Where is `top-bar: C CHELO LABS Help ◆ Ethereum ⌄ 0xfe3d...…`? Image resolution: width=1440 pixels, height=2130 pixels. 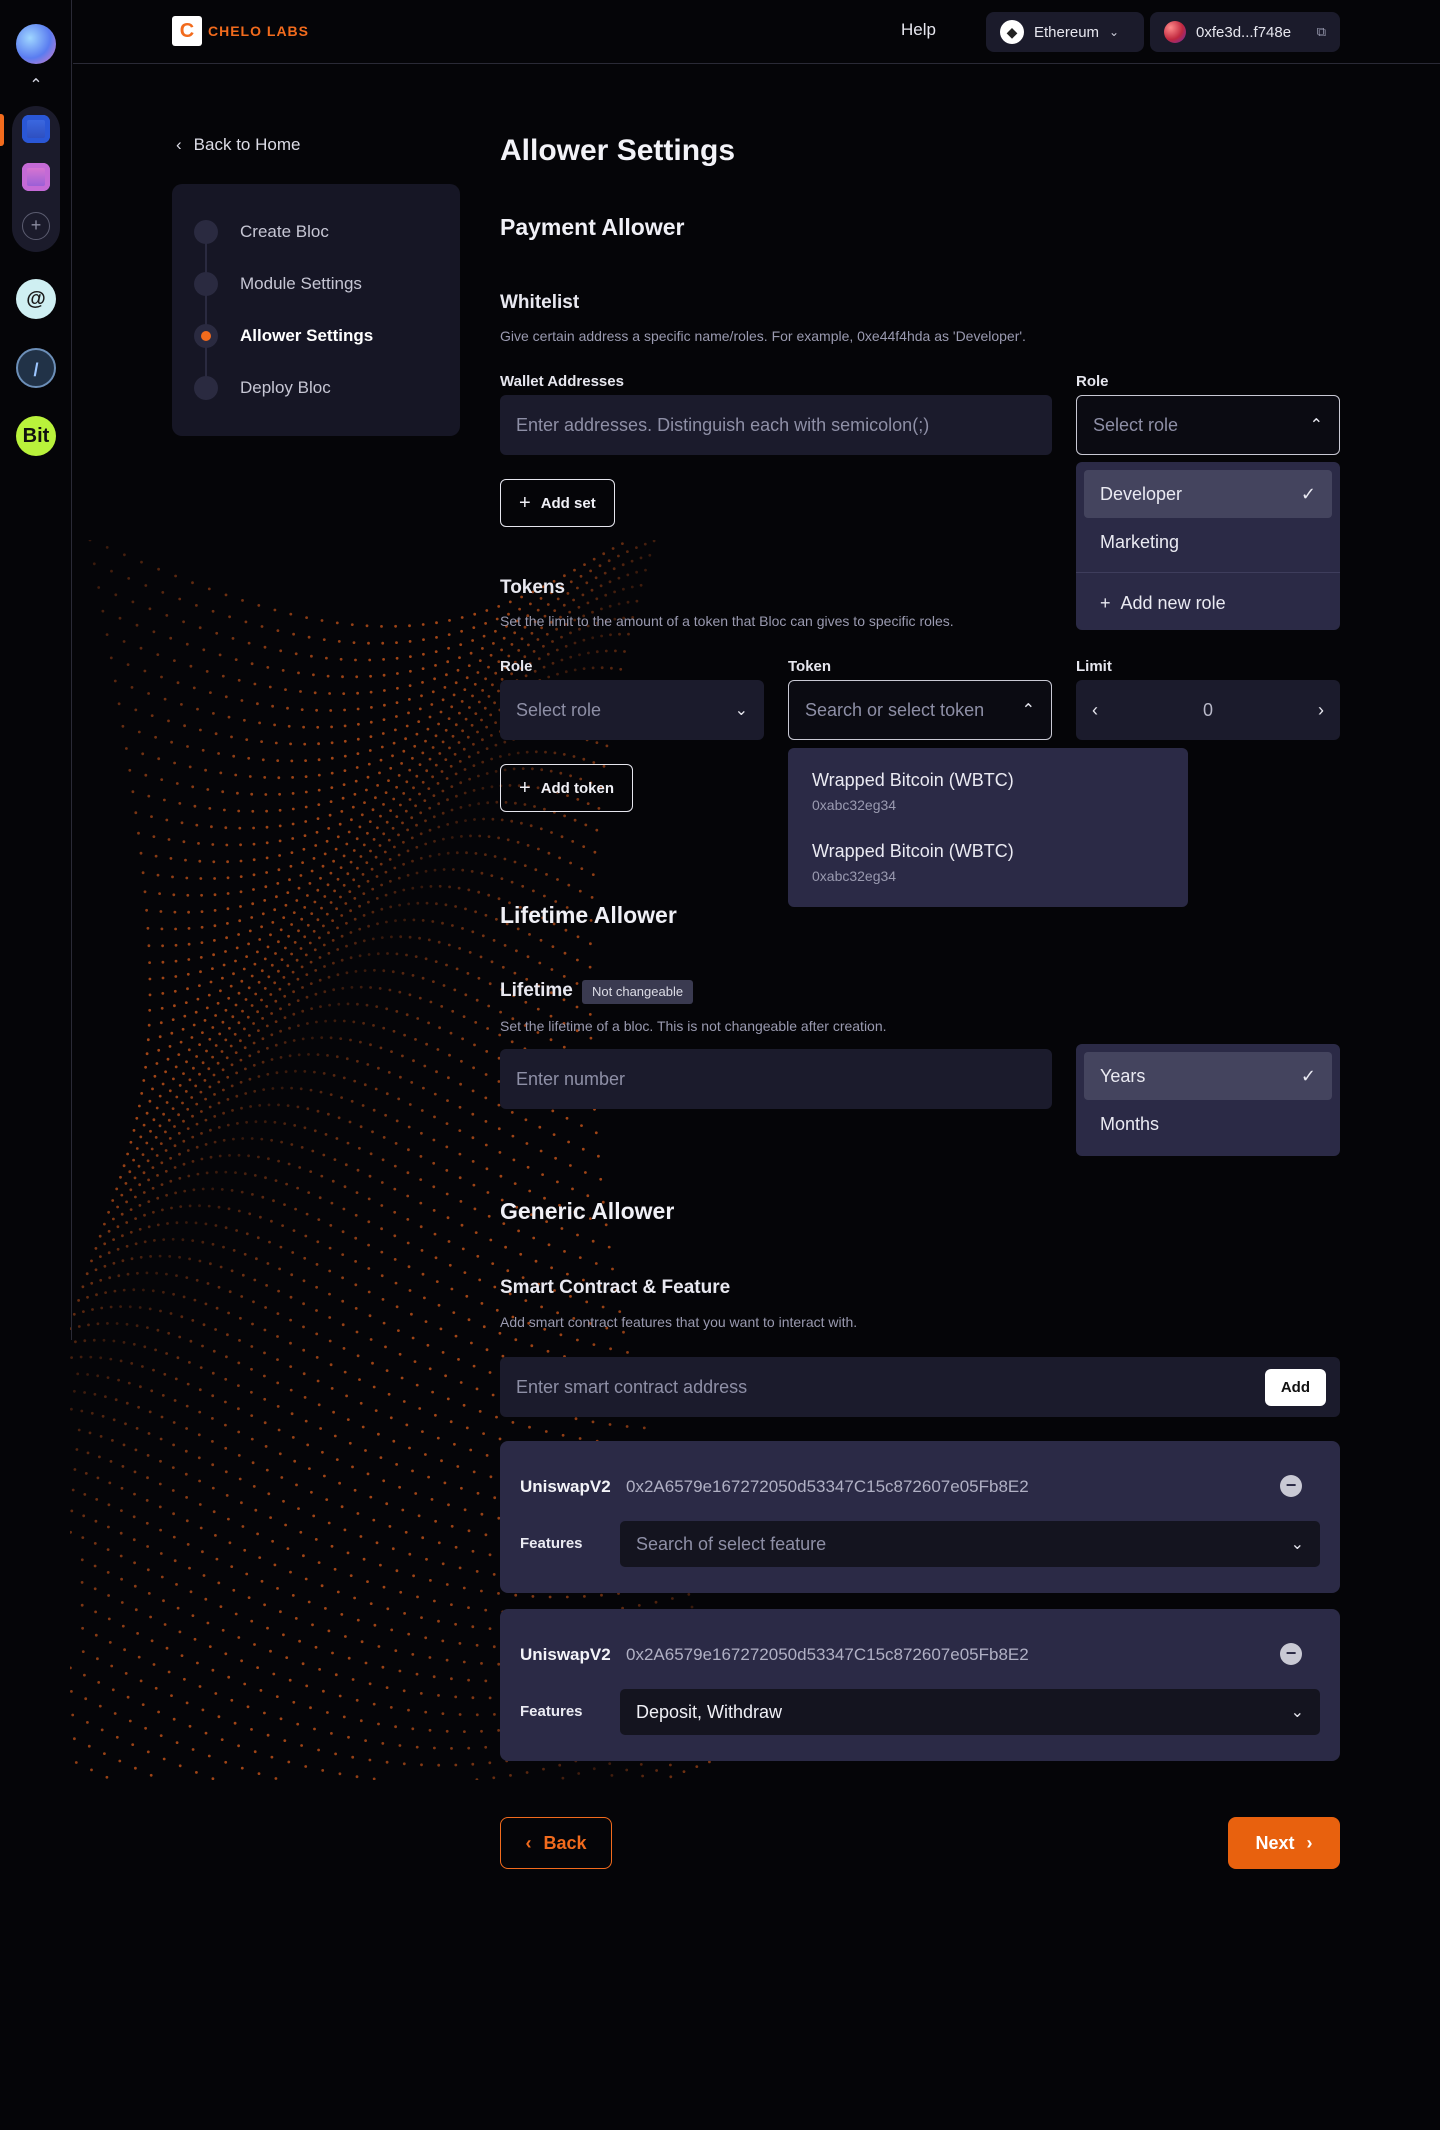 top-bar: C CHELO LABS Help ◆ Ethereum ⌄ 0xfe3d...… is located at coordinates (756, 32).